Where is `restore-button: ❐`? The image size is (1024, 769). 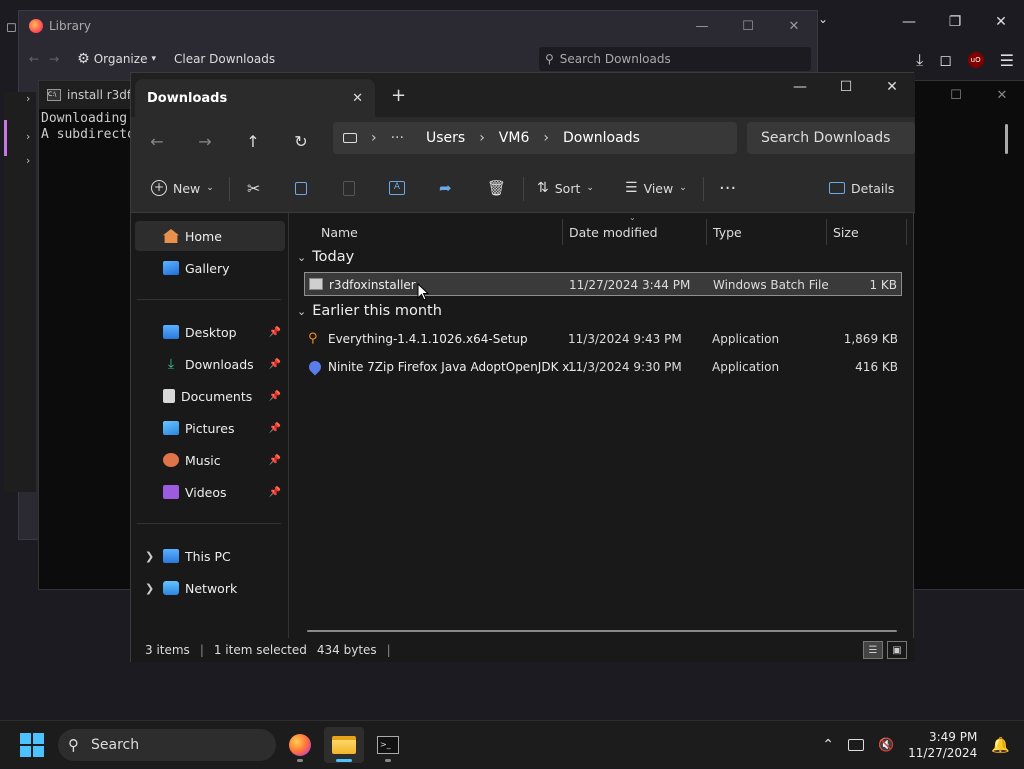 restore-button: ❐ is located at coordinates (955, 22).